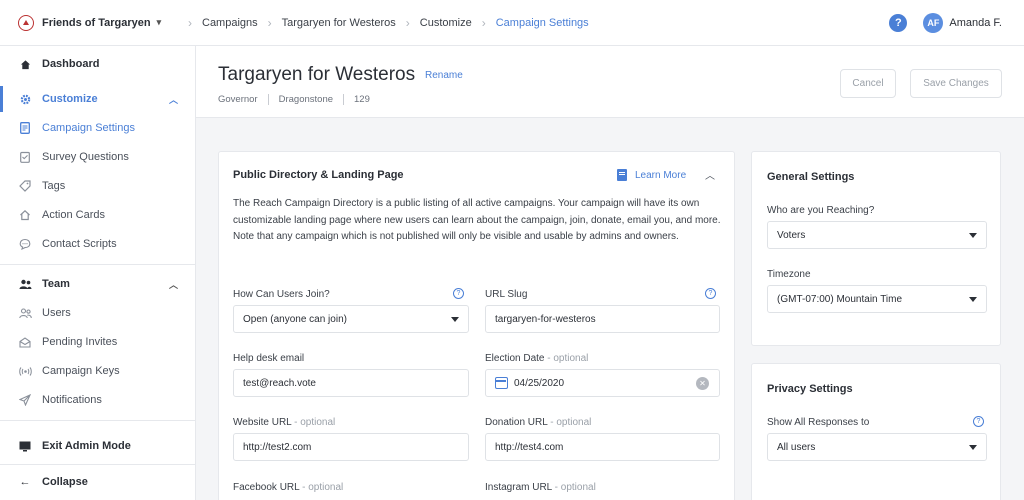 This screenshot has width=1024, height=500. Describe the element at coordinates (602, 319) in the screenshot. I see `url-slug-input: targaryen-for-westeros` at that location.